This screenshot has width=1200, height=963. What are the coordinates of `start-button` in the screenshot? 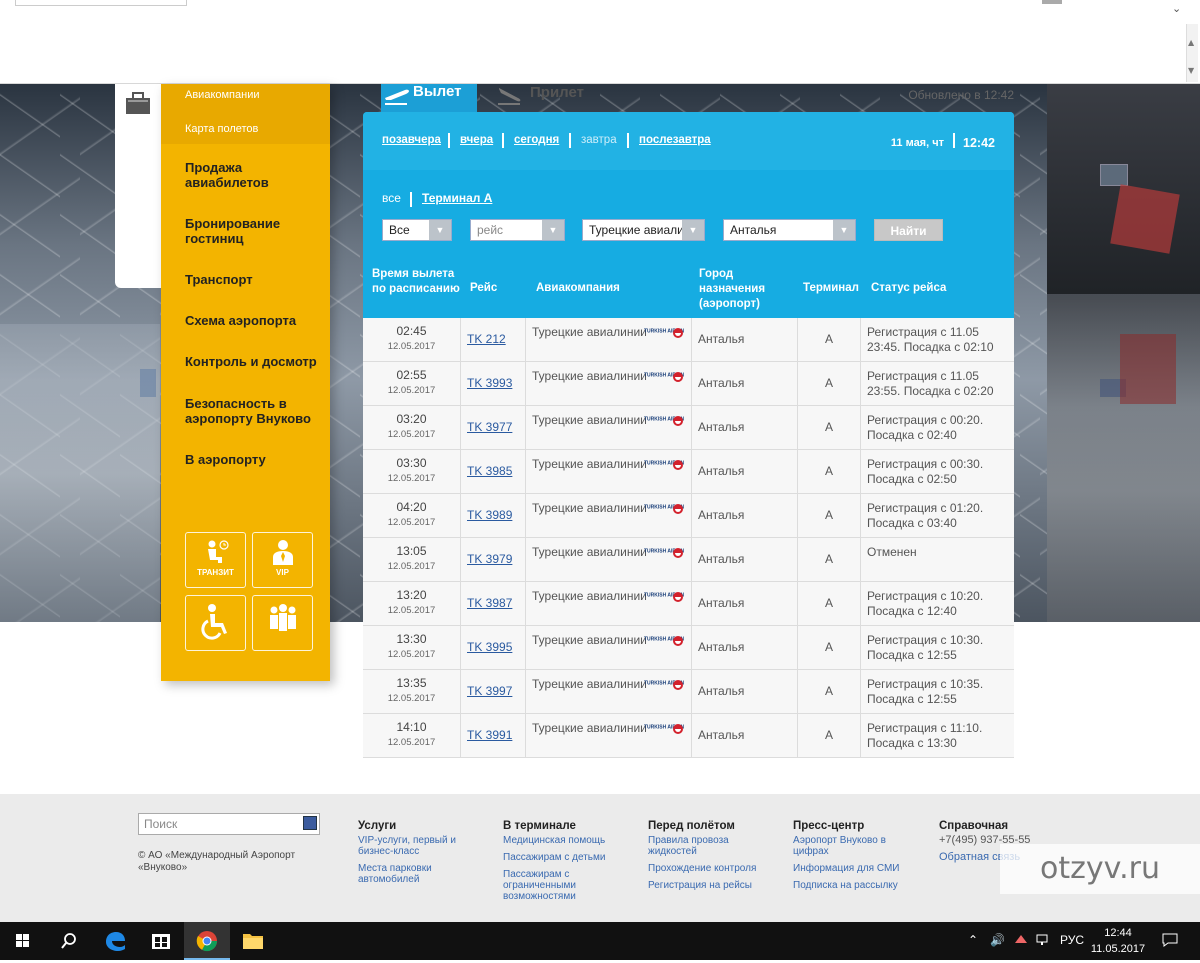 It's located at (23, 941).